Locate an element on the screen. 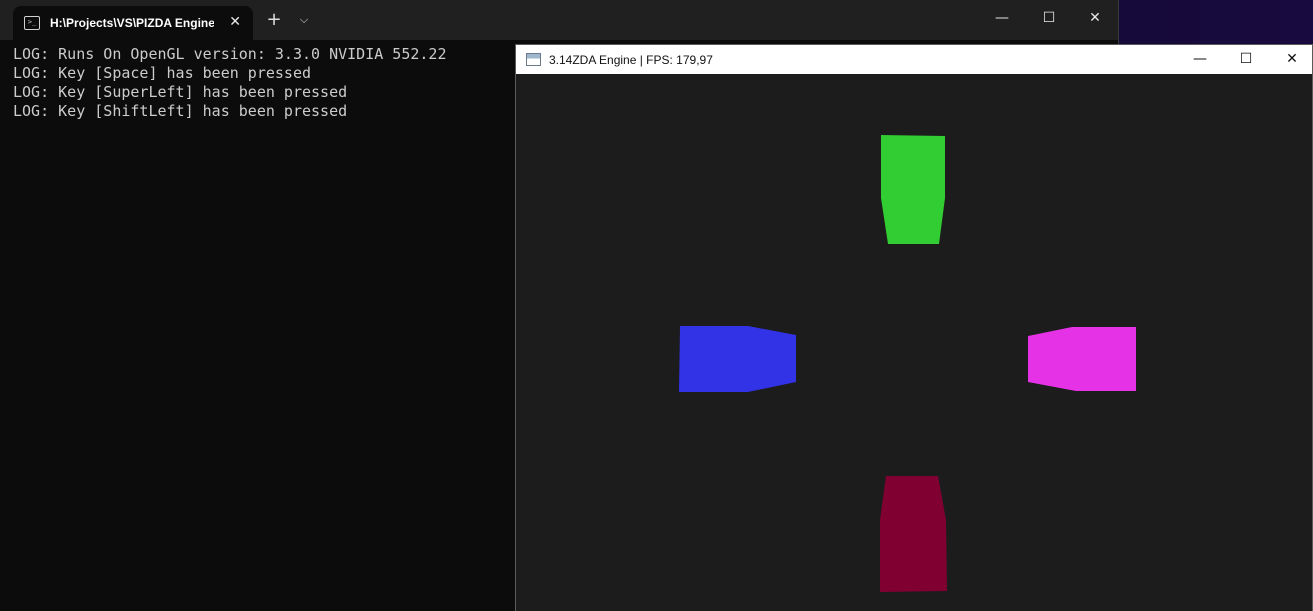  terminal-minimize-button: — is located at coordinates (1002, 18).